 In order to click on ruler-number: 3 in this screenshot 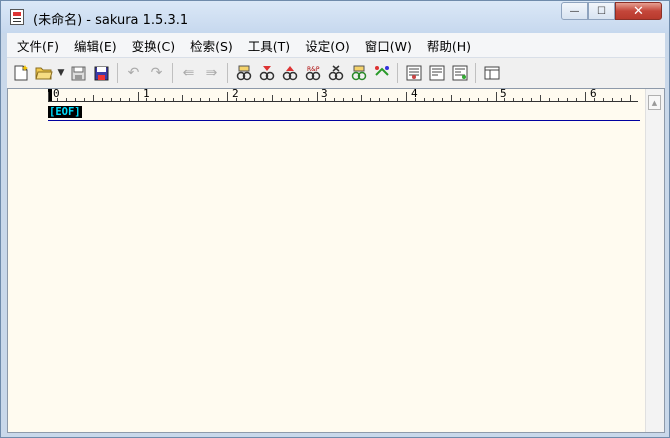, I will do `click(324, 94)`.